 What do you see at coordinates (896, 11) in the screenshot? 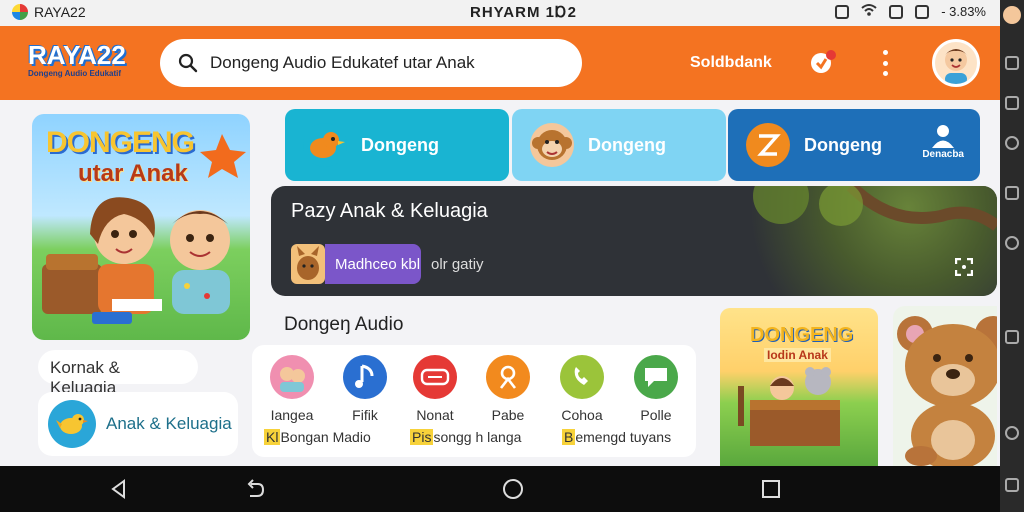
I see `screenshot-icon` at bounding box center [896, 11].